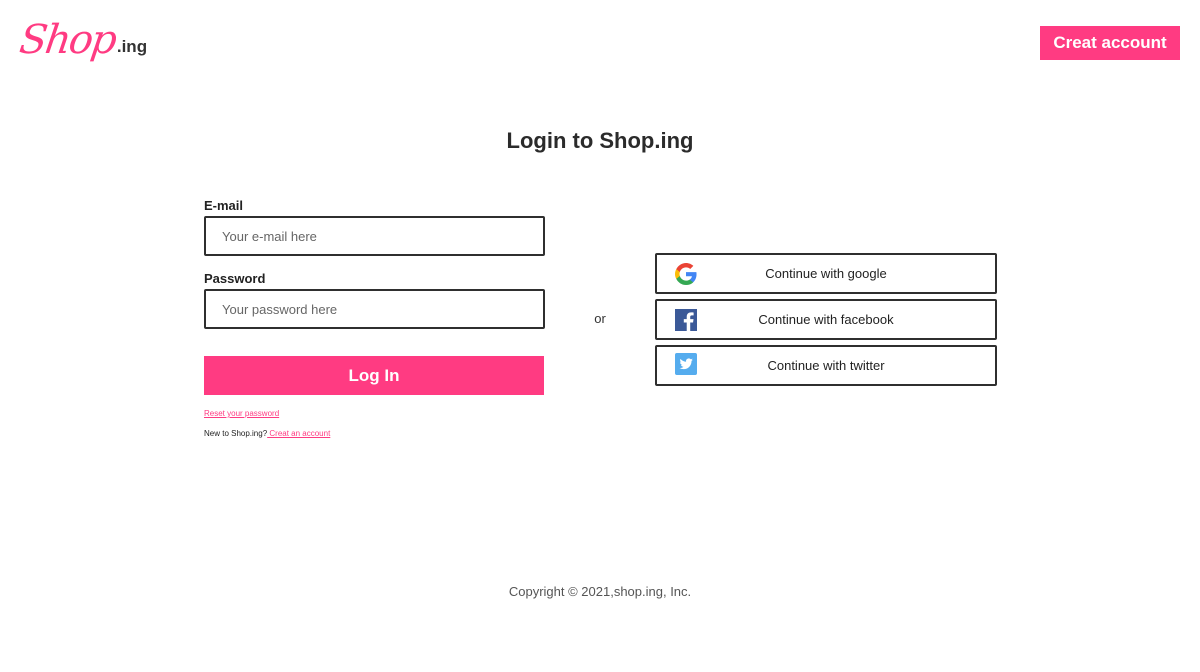 Image resolution: width=1200 pixels, height=672 pixels. Describe the element at coordinates (236, 433) in the screenshot. I see `new-user-text: New to Shop.ing?` at that location.